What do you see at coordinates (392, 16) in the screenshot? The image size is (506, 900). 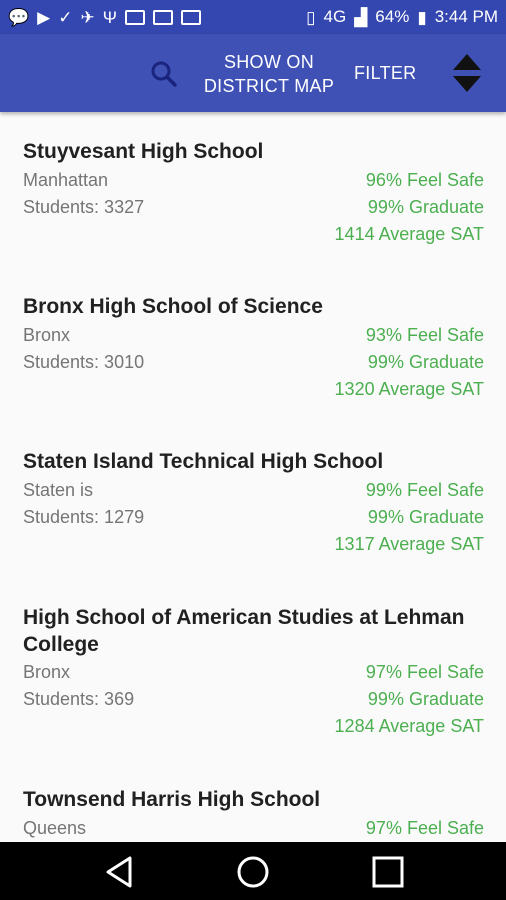 I see `battery-percent: 64%` at bounding box center [392, 16].